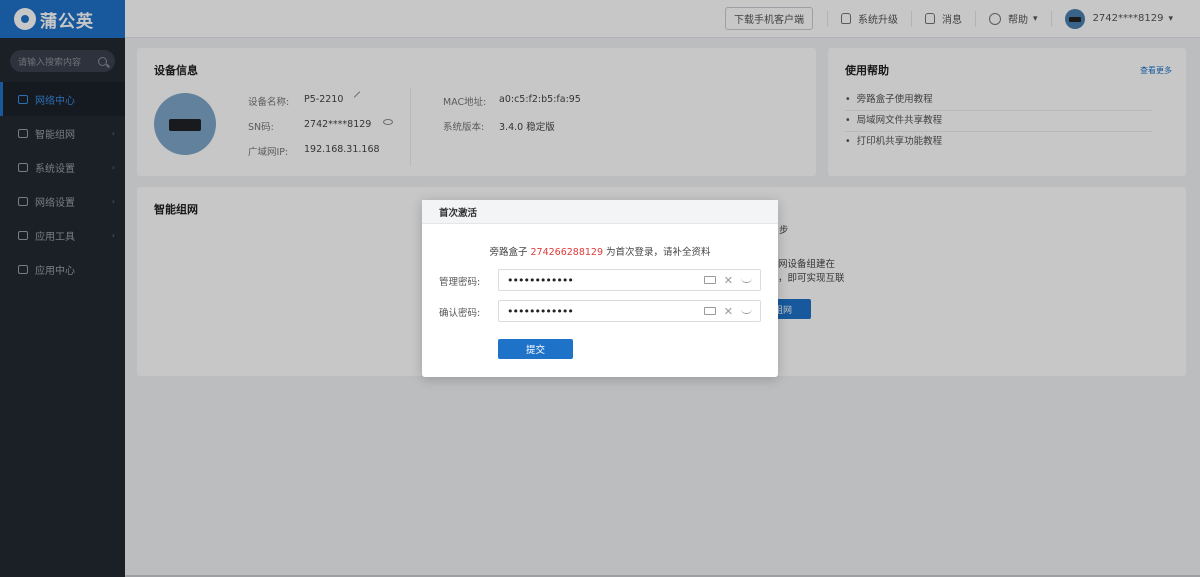 The height and width of the screenshot is (577, 1200). Describe the element at coordinates (657, 252) in the screenshot. I see `message-suffix: 为首次登录，请补全资料` at that location.